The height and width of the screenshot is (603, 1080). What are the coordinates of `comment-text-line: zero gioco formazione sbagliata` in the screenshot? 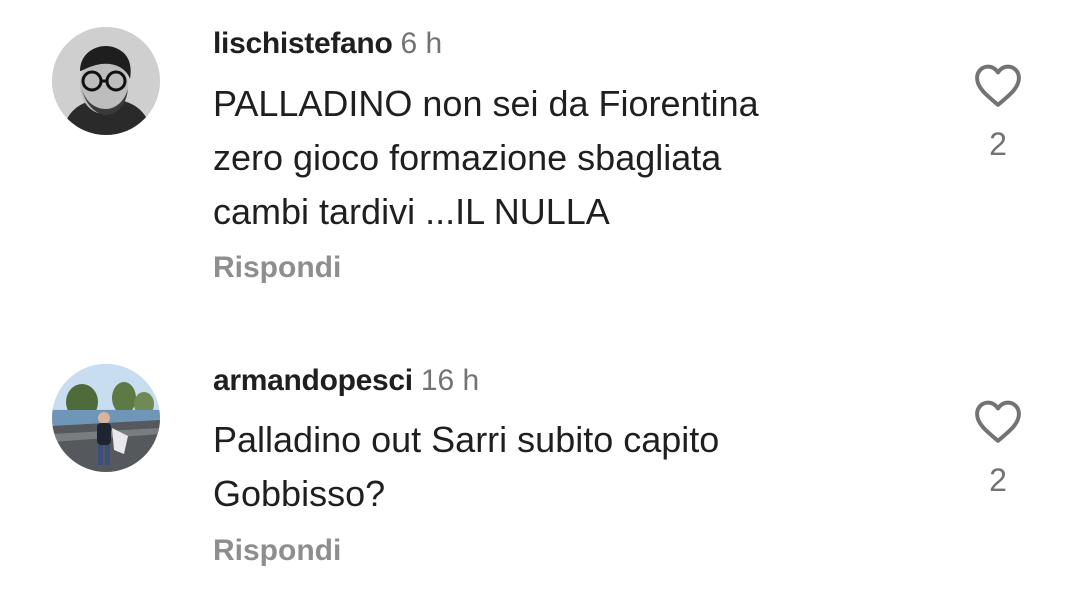 It's located at (467, 157).